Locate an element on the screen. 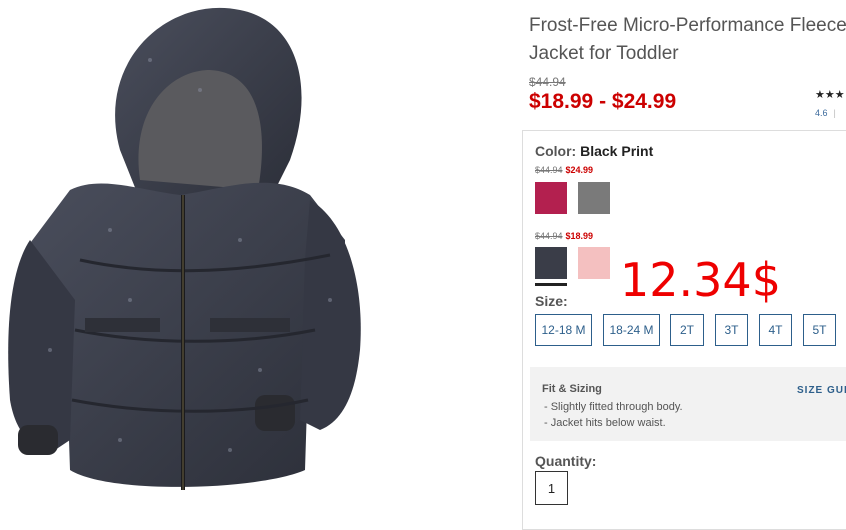  color-label-text: Color: is located at coordinates (556, 151).